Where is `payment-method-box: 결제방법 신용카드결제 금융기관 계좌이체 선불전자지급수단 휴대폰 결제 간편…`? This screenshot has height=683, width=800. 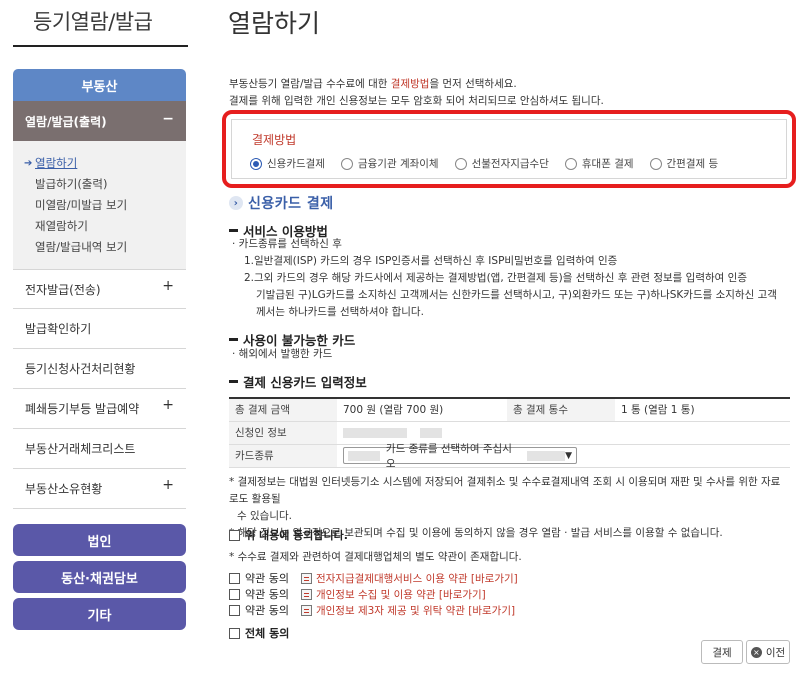 payment-method-box: 결제방법 신용카드결제 금융기관 계좌이체 선불전자지급수단 휴대폰 결제 간편… is located at coordinates (509, 149).